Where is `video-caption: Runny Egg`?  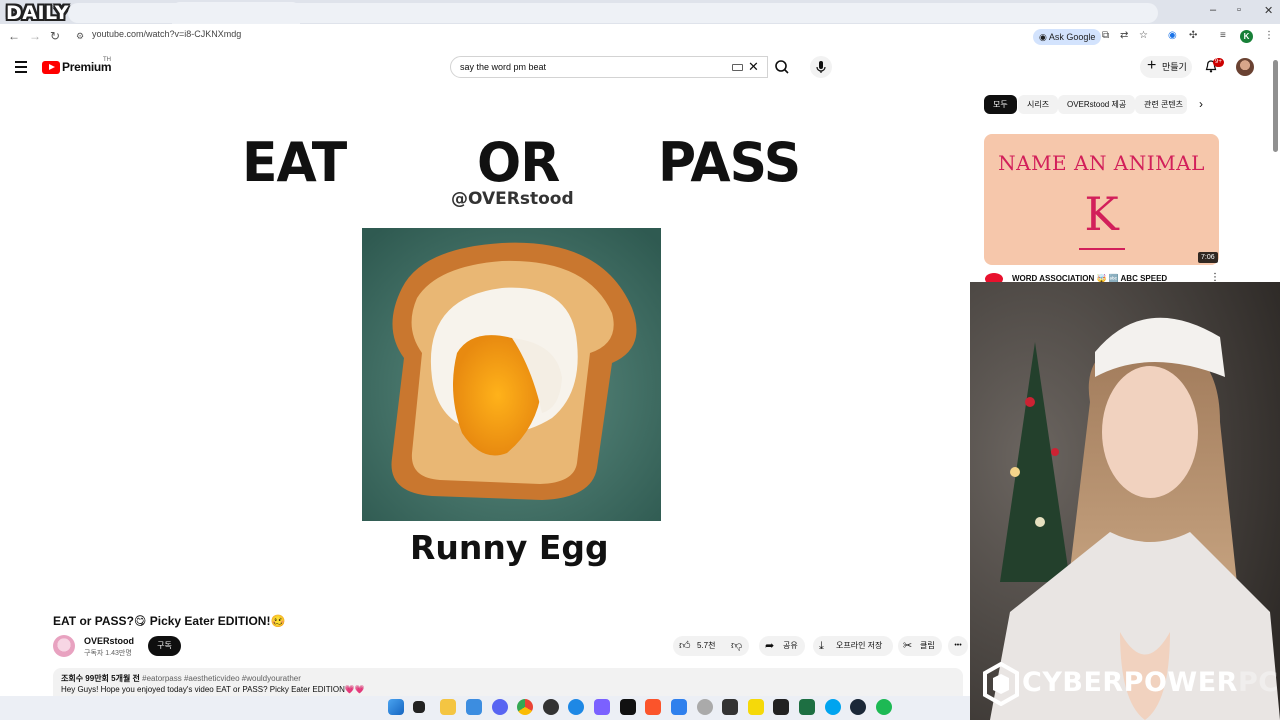 video-caption: Runny Egg is located at coordinates (509, 547).